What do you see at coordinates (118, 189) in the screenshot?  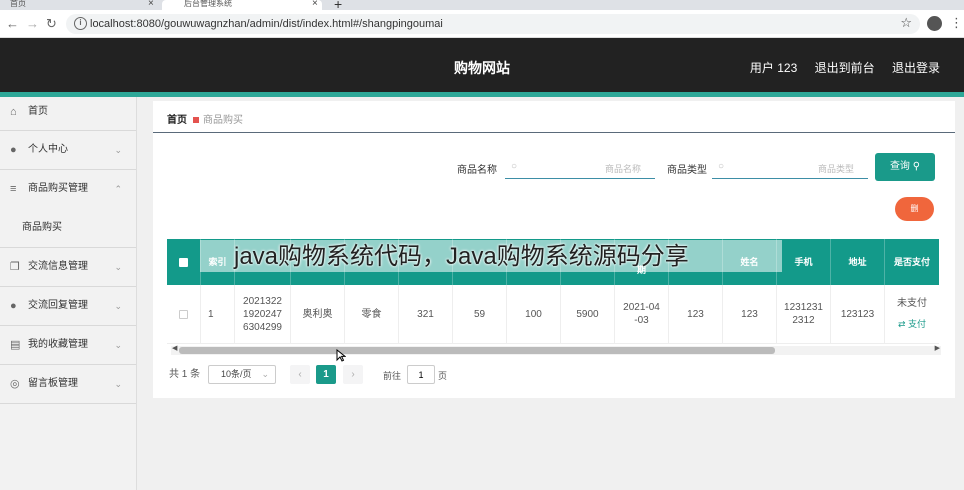 I see `chevron-up-icon: ⌃` at bounding box center [118, 189].